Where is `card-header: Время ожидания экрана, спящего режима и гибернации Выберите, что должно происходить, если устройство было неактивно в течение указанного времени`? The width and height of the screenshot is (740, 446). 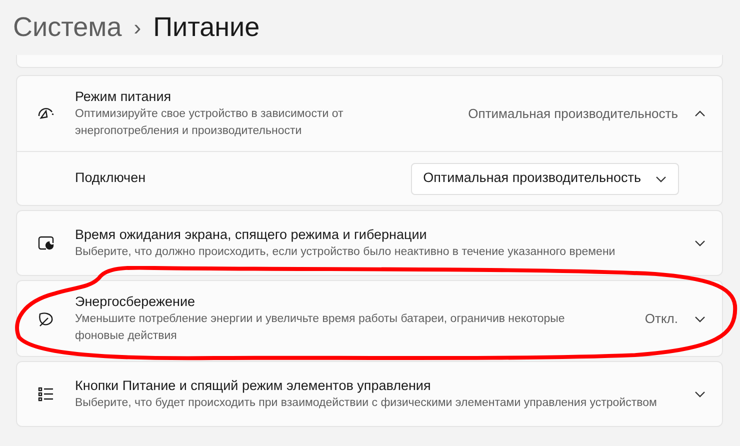
card-header: Время ожидания экрана, спящего режима и гибернации Выберите, что должно происходить, если устройство было неактивно в течение указанного времени is located at coordinates (369, 243).